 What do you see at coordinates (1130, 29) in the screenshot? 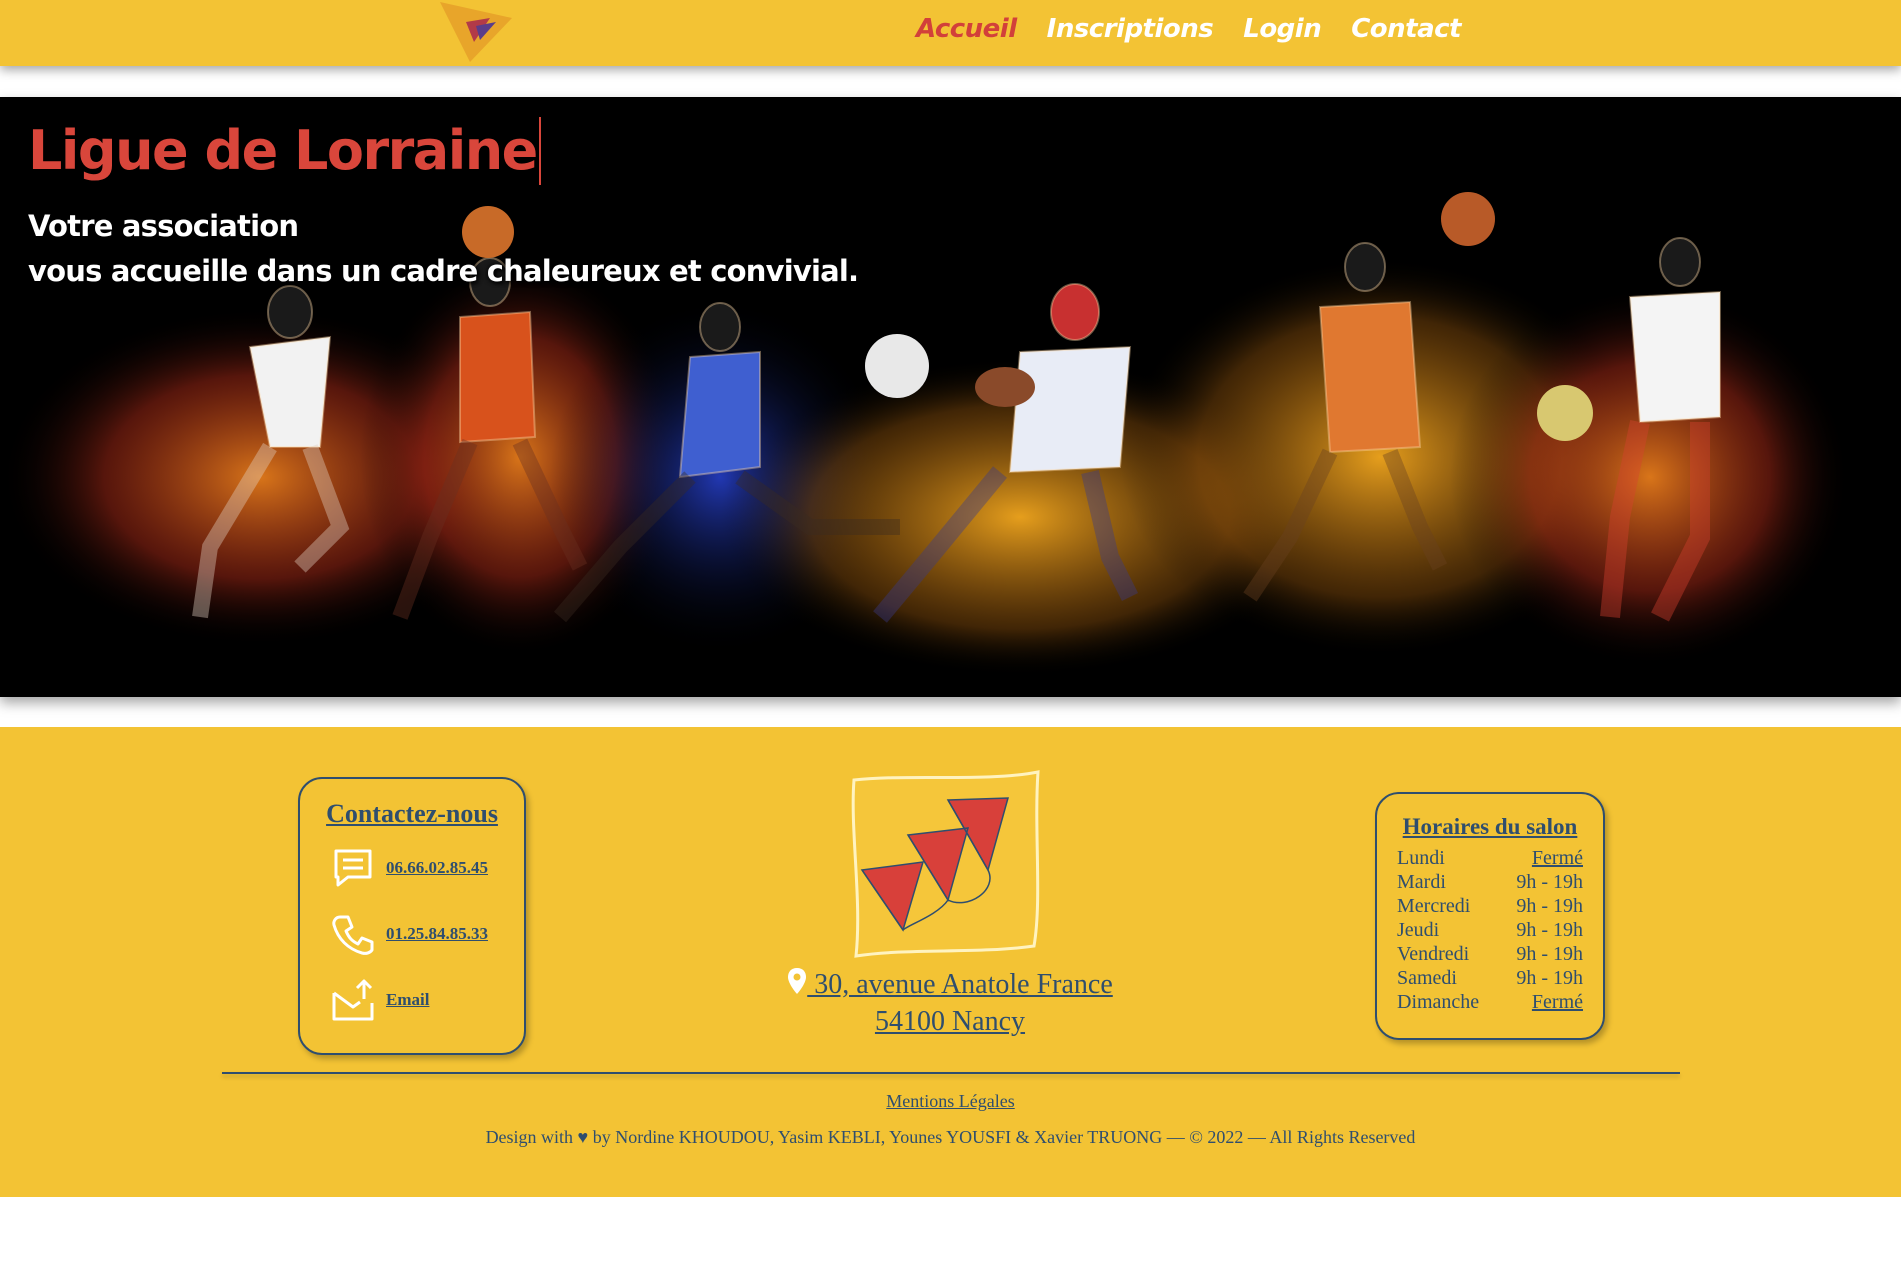
I see `nav-inscriptions: Inscriptions` at bounding box center [1130, 29].